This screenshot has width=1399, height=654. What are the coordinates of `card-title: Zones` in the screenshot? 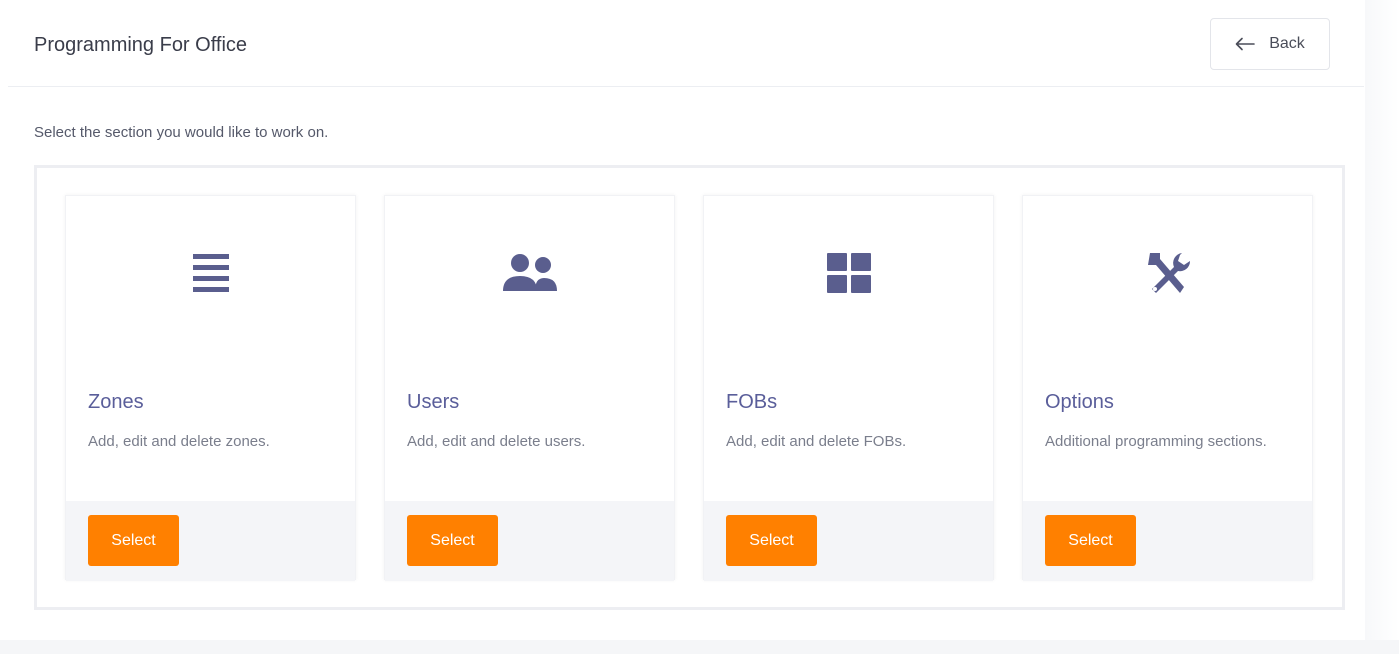 It's located at (116, 402).